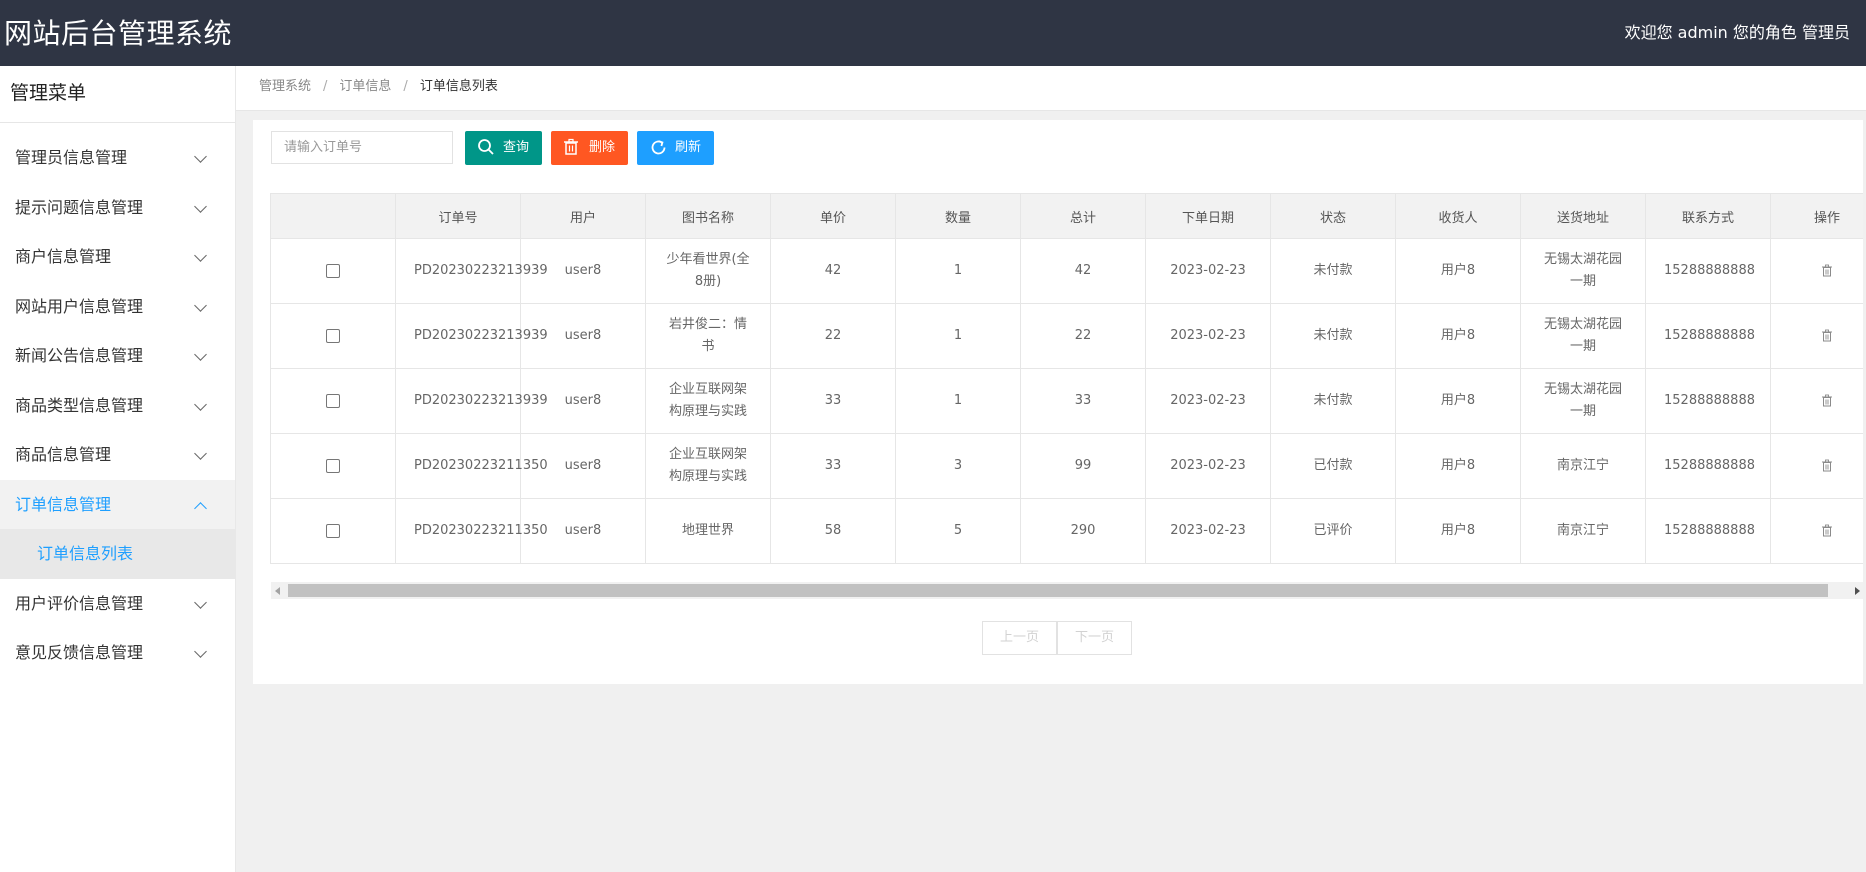 The height and width of the screenshot is (872, 1866). I want to click on column-header: 联系方式, so click(1708, 216).